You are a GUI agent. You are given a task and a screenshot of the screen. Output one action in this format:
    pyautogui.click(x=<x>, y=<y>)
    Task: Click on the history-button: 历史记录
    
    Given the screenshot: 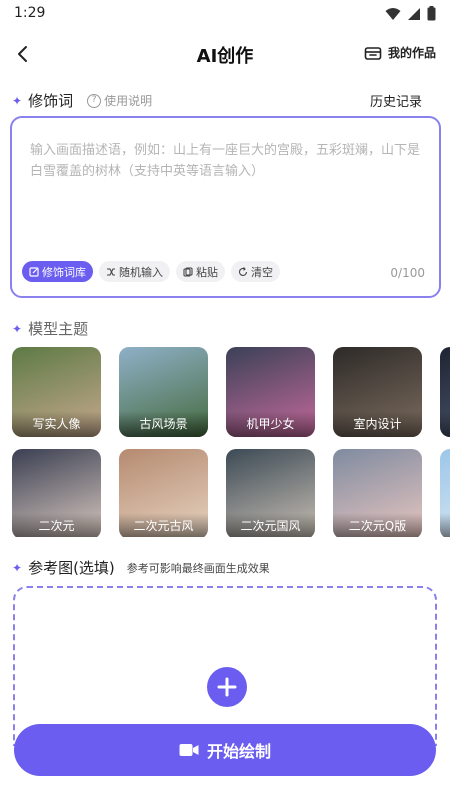 What is the action you would take?
    pyautogui.click(x=396, y=100)
    